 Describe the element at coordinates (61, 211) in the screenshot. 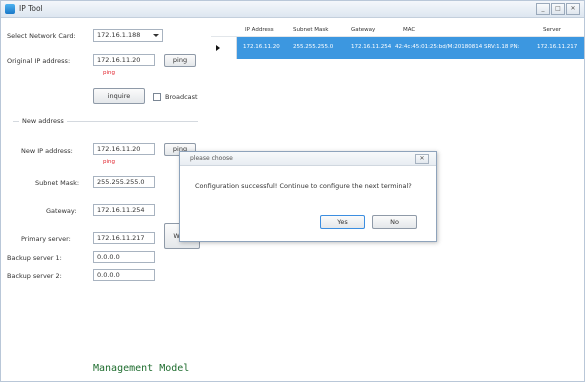

I see `gateway-label: Gateway:` at that location.